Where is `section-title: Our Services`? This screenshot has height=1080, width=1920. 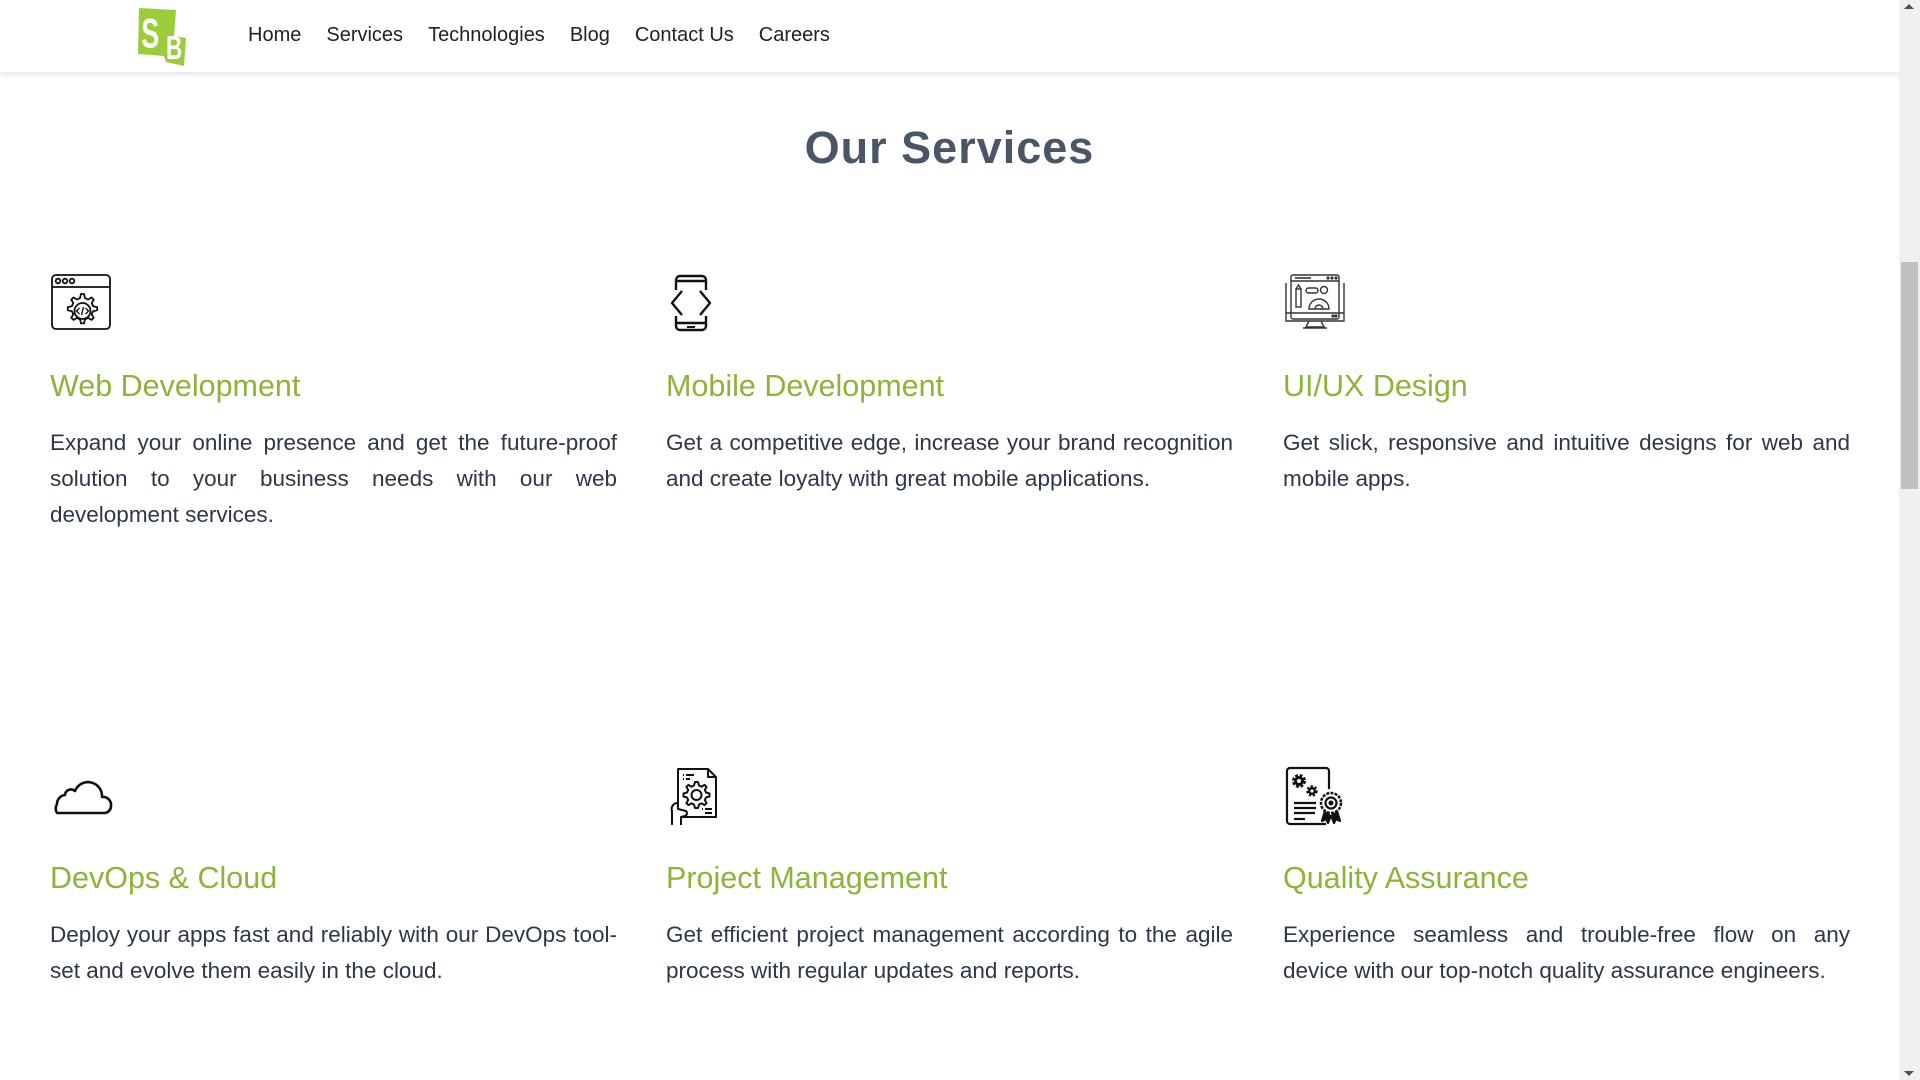
section-title: Our Services is located at coordinates (949, 147).